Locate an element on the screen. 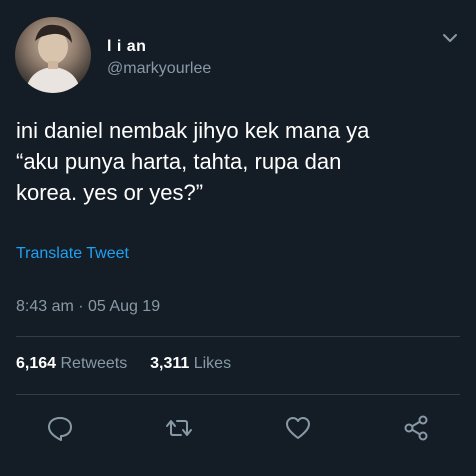 This screenshot has height=476, width=476. retweets-label: Retweets is located at coordinates (94, 363).